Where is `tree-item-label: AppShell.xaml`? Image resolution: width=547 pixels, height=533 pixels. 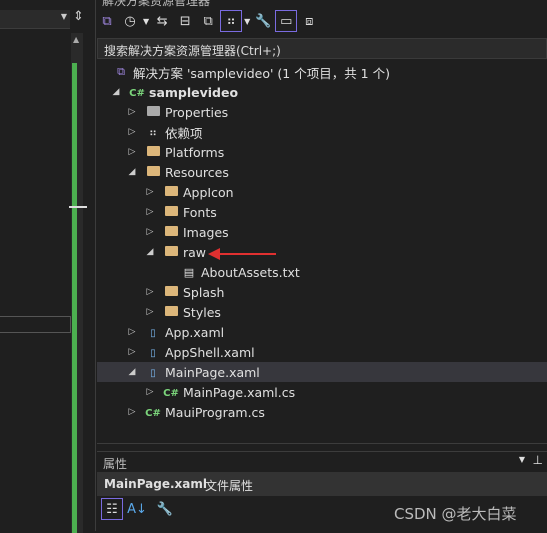
tree-item-label: AppShell.xaml is located at coordinates (210, 352).